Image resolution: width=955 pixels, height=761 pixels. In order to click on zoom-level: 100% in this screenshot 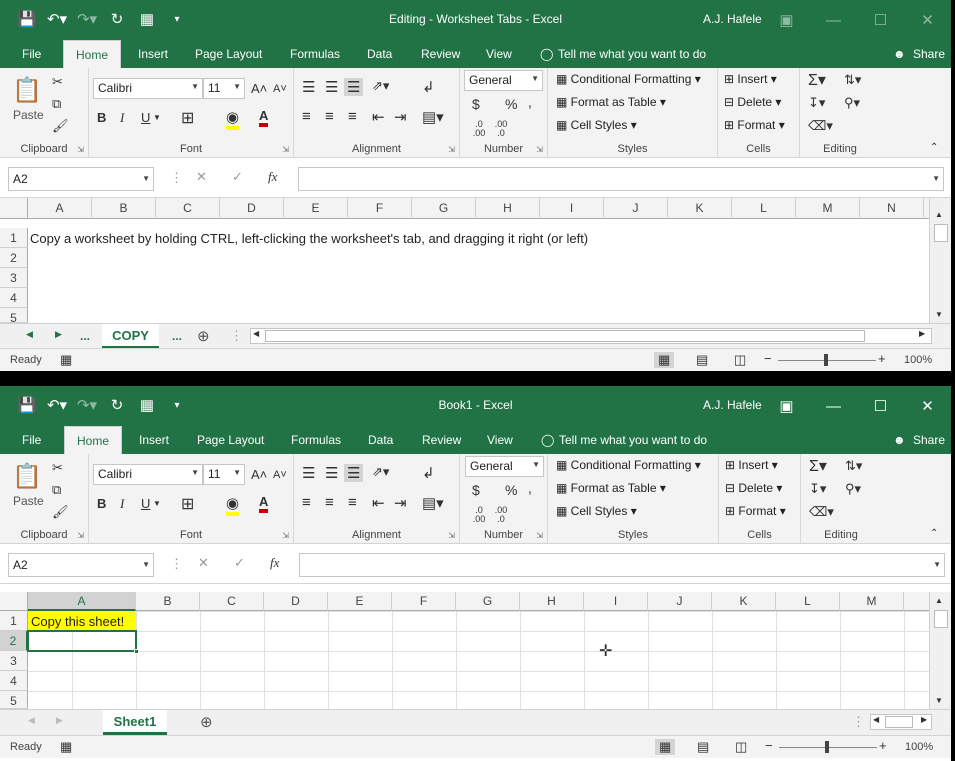, I will do `click(919, 747)`.